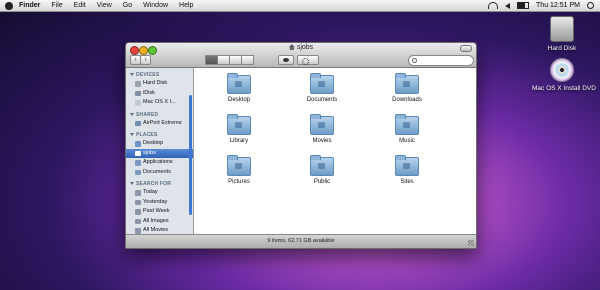  What do you see at coordinates (156, 220) in the screenshot?
I see `sidebar-item-label: All Images` at bounding box center [156, 220].